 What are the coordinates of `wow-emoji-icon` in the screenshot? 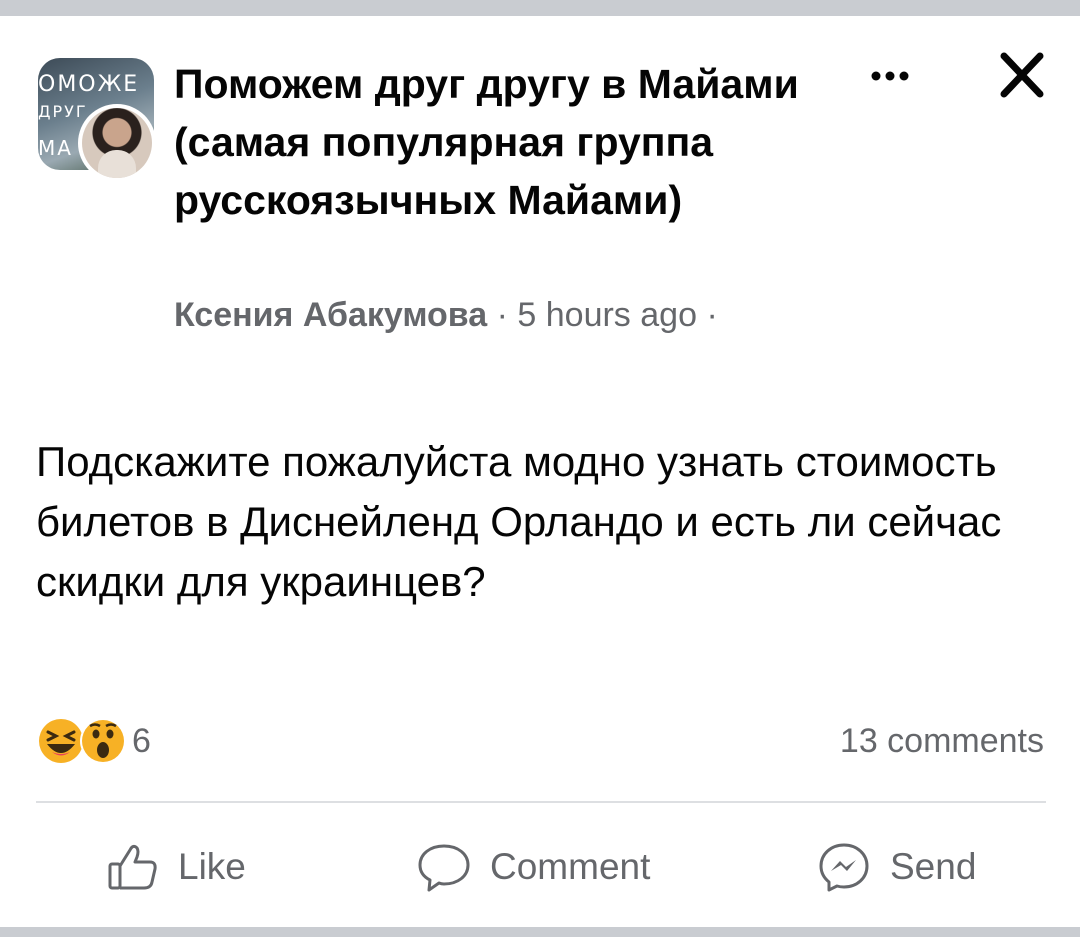 It's located at (103, 741).